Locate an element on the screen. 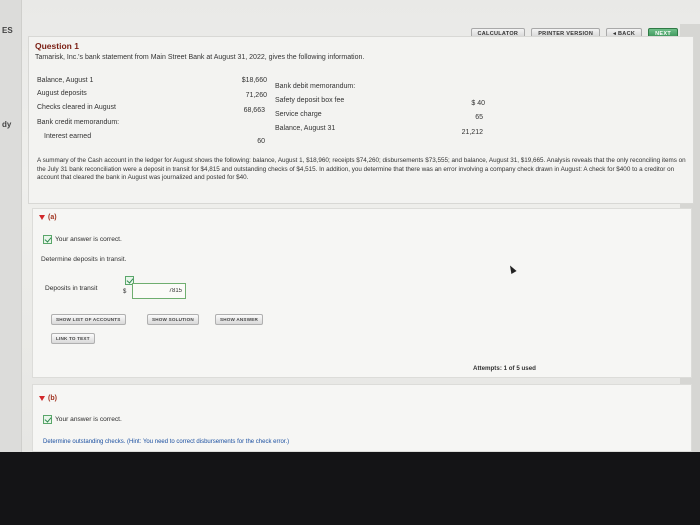  link-to-text-button: LINK TO TEXT is located at coordinates (73, 338).